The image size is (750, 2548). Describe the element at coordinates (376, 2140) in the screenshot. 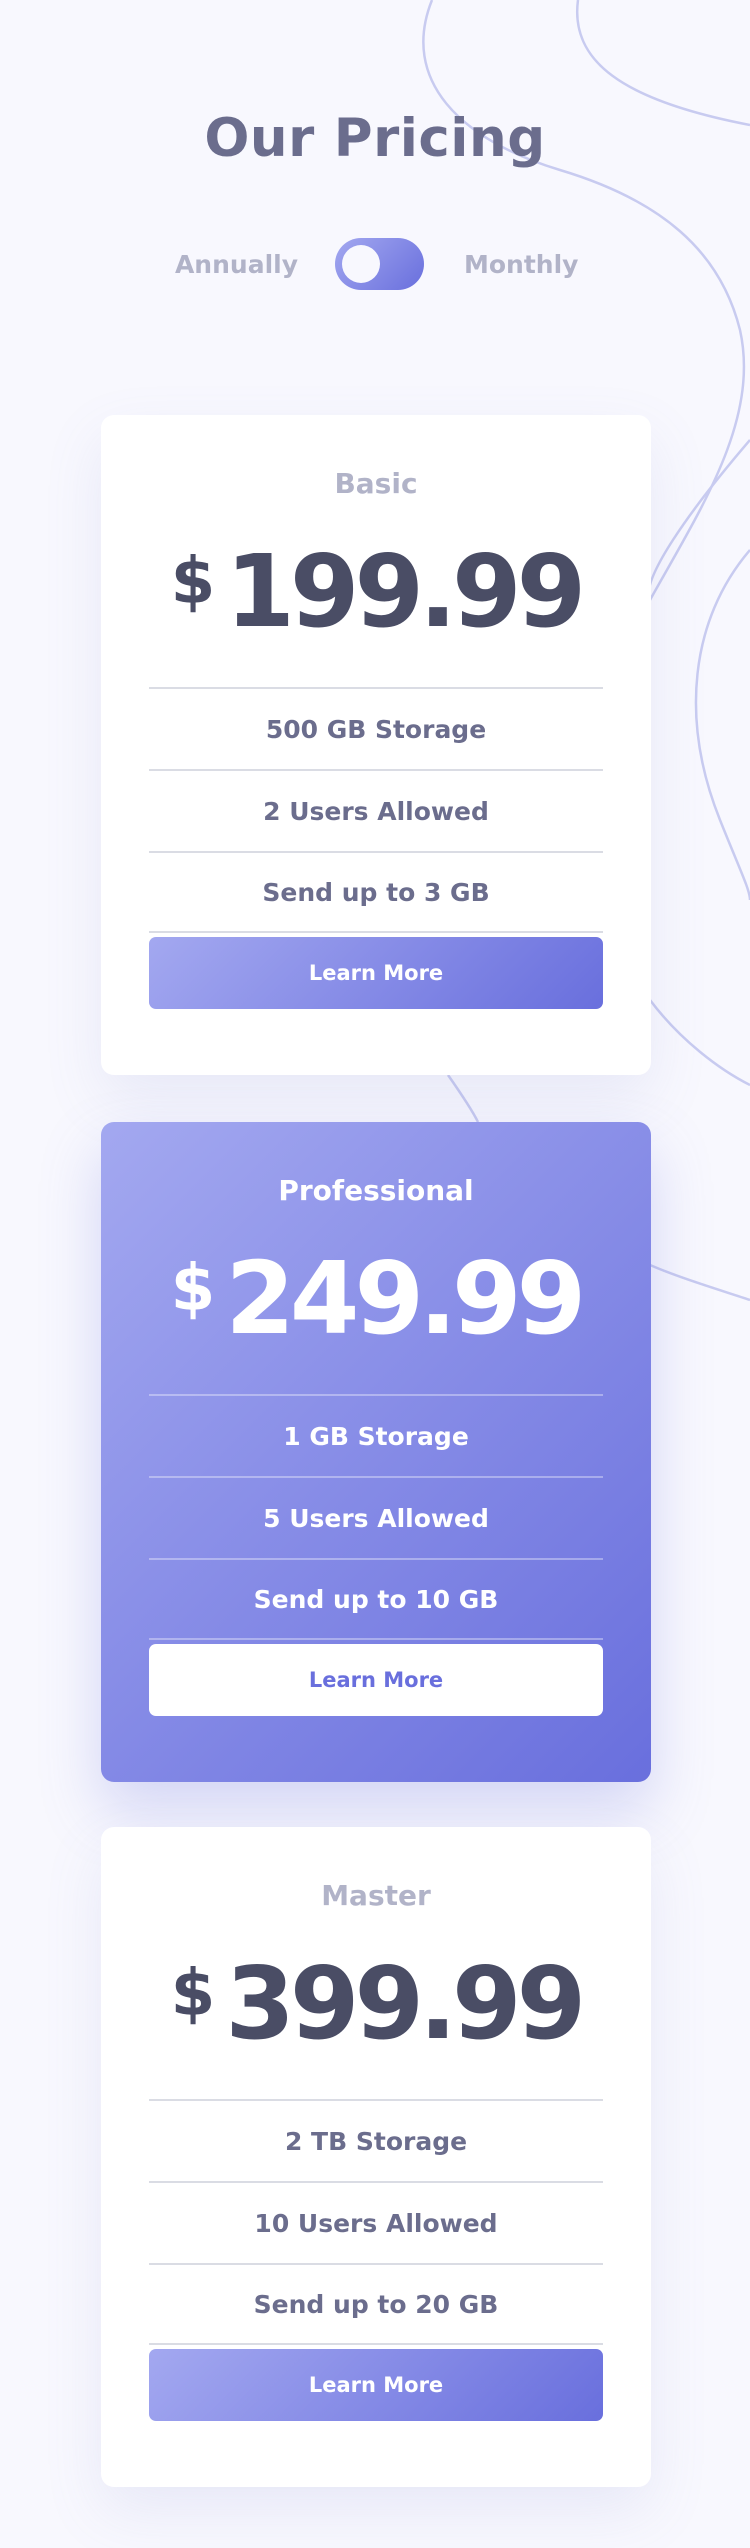

I see `feature-item: 2 TB Storage` at that location.